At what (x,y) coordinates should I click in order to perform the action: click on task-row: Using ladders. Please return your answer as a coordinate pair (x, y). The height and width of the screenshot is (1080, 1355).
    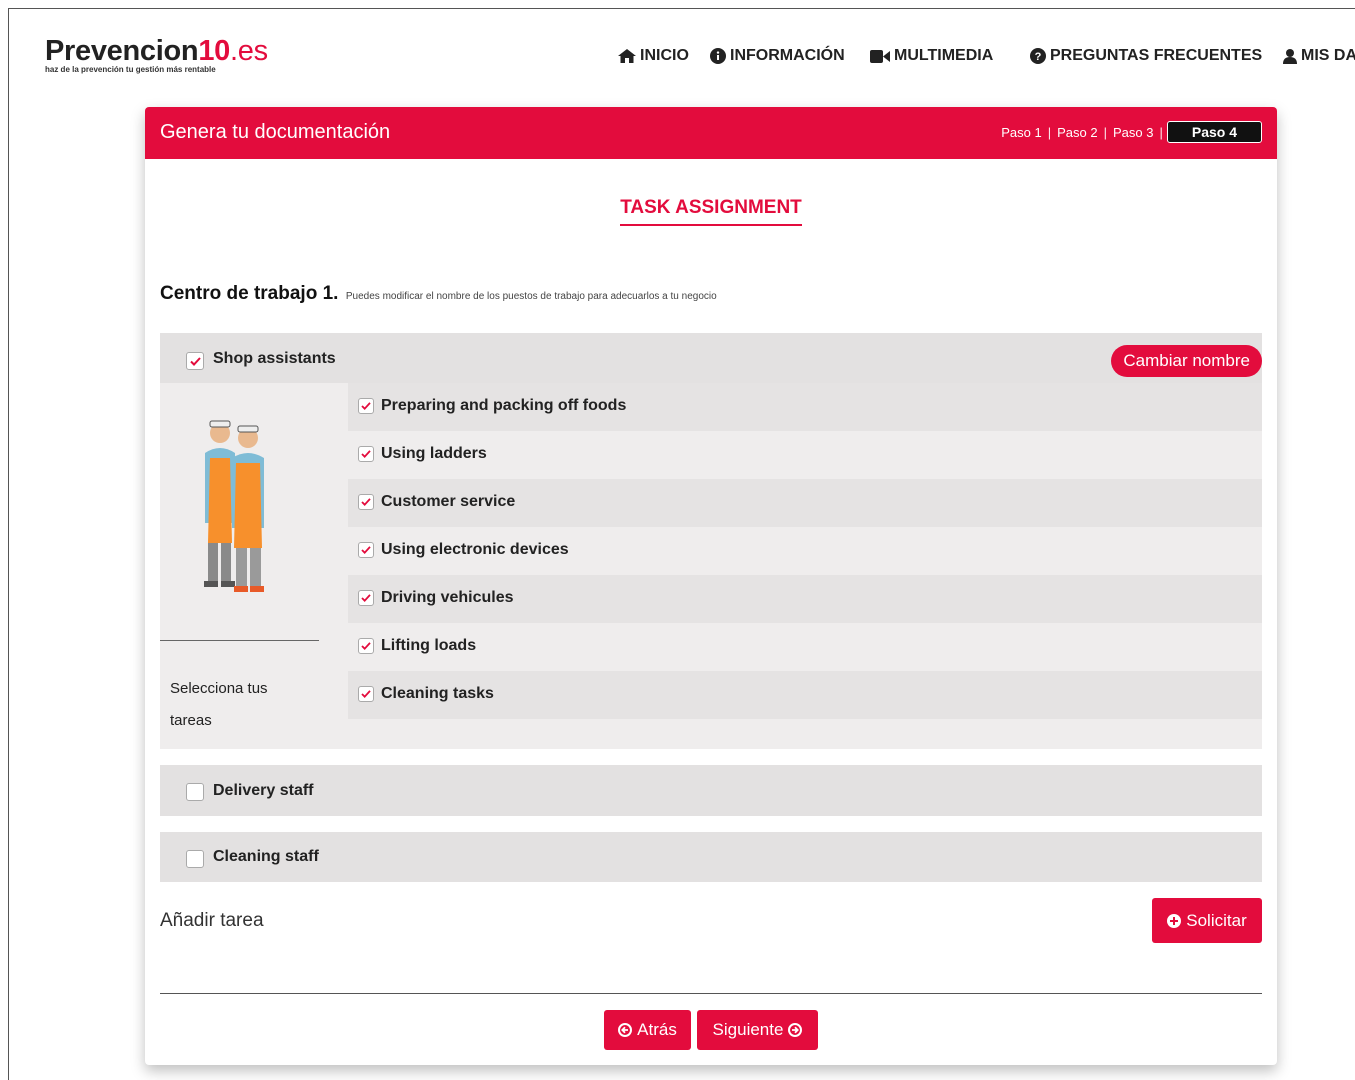
    Looking at the image, I should click on (805, 455).